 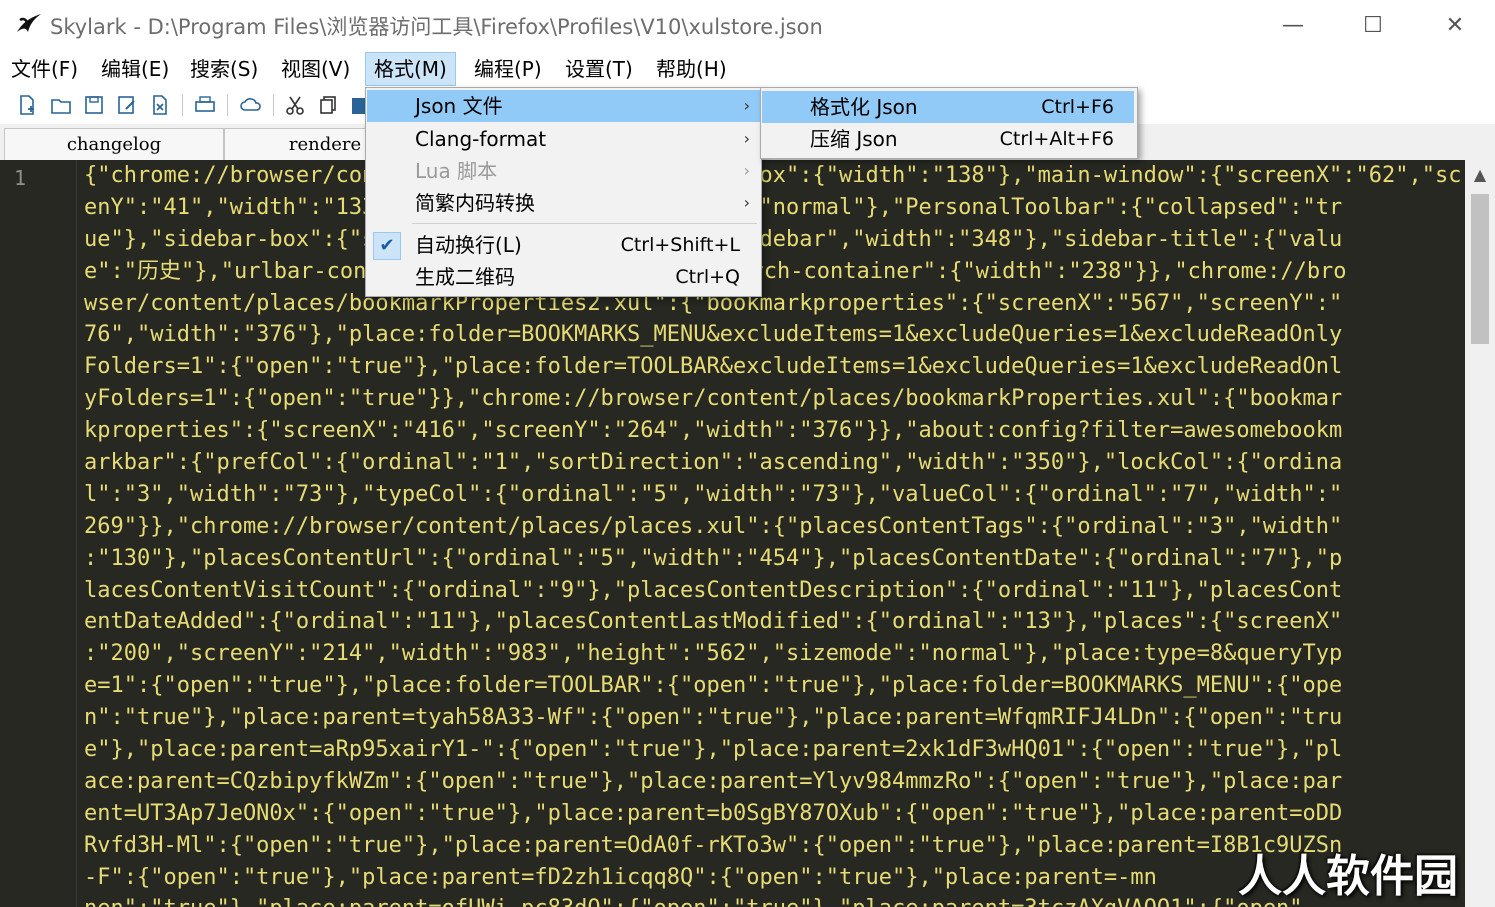 What do you see at coordinates (508, 69) in the screenshot?
I see `menu-programming: 编程(P)` at bounding box center [508, 69].